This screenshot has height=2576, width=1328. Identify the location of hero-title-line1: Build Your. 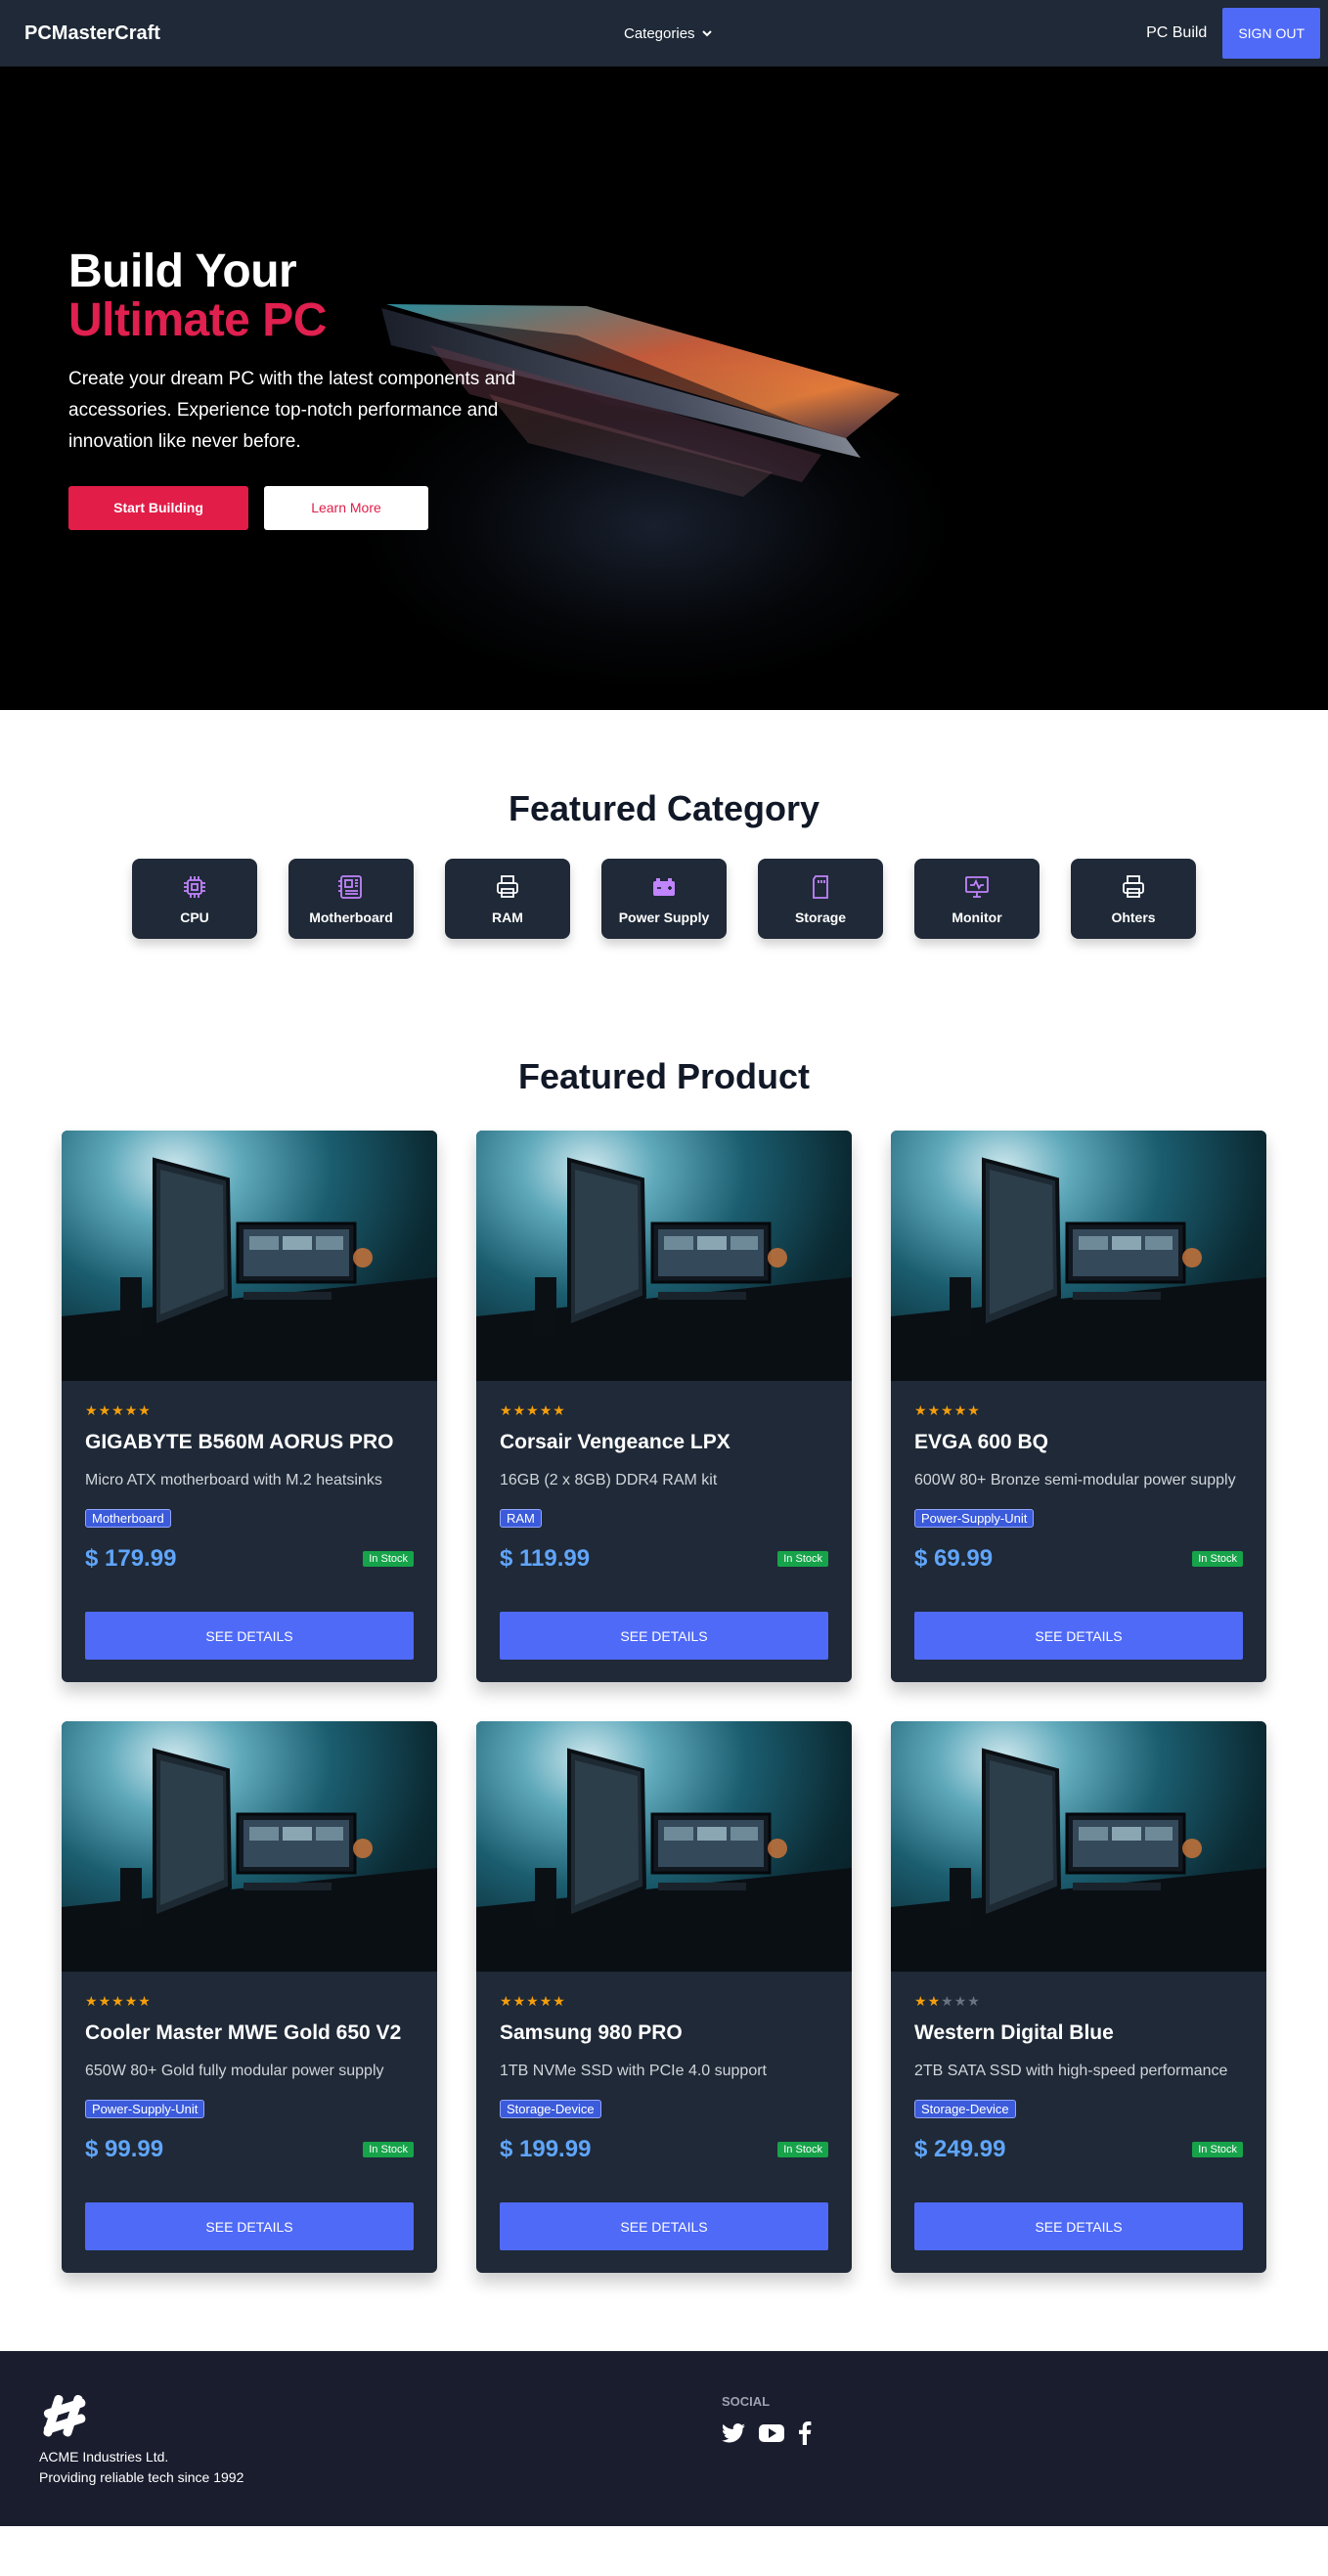
(182, 271).